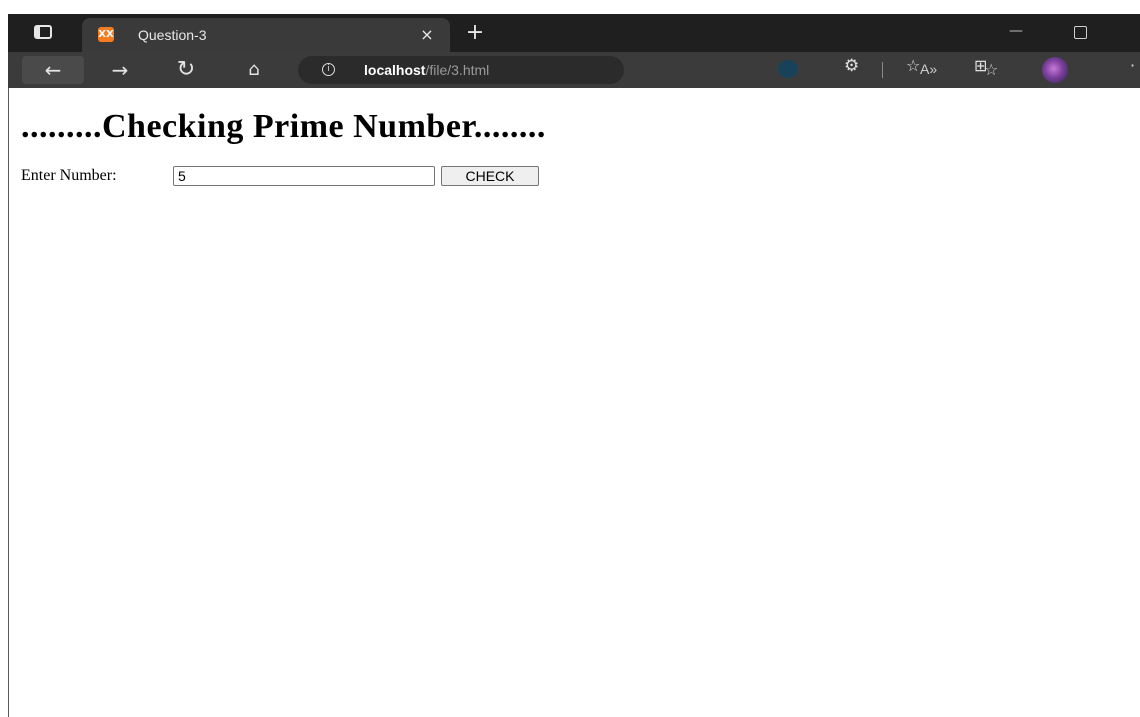  What do you see at coordinates (53, 70) in the screenshot?
I see `back-button: ←` at bounding box center [53, 70].